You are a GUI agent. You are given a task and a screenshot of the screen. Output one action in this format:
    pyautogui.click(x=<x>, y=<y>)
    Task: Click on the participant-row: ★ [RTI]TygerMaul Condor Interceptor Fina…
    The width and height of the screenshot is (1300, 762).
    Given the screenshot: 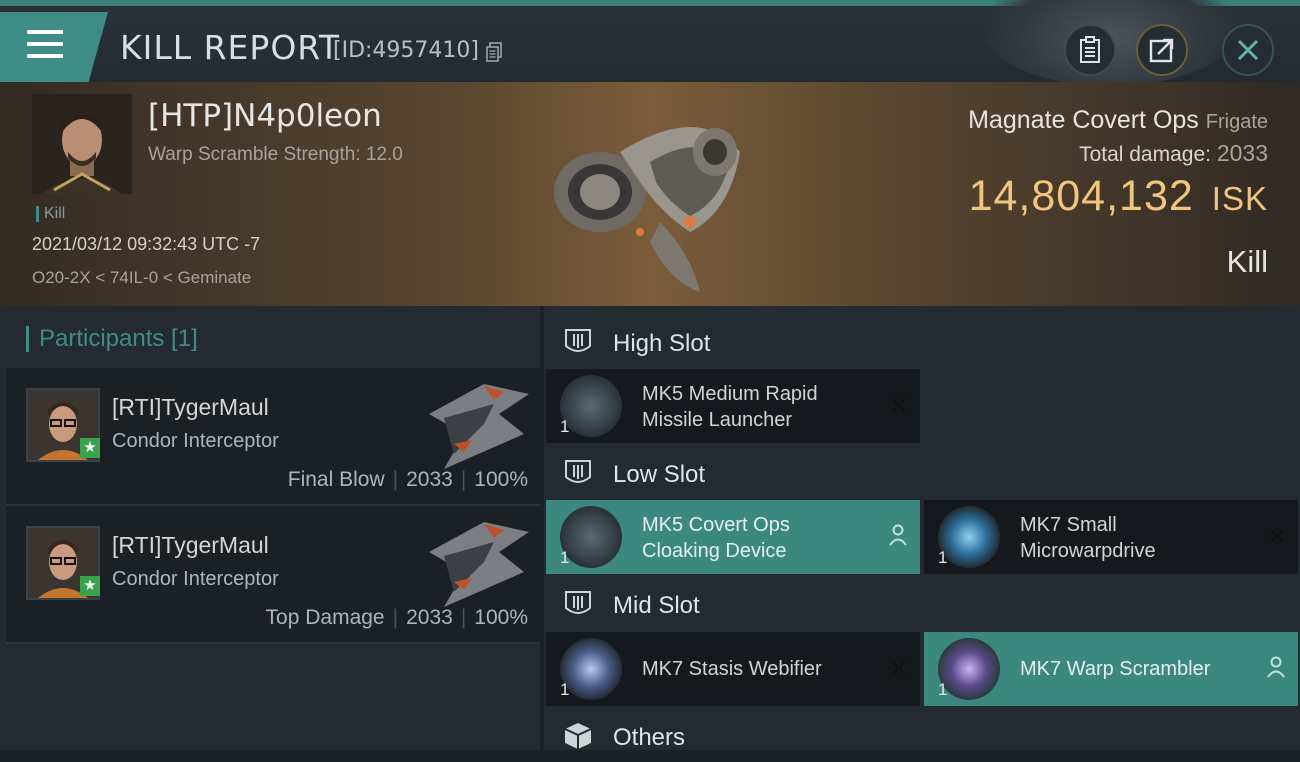 What is the action you would take?
    pyautogui.click(x=273, y=437)
    